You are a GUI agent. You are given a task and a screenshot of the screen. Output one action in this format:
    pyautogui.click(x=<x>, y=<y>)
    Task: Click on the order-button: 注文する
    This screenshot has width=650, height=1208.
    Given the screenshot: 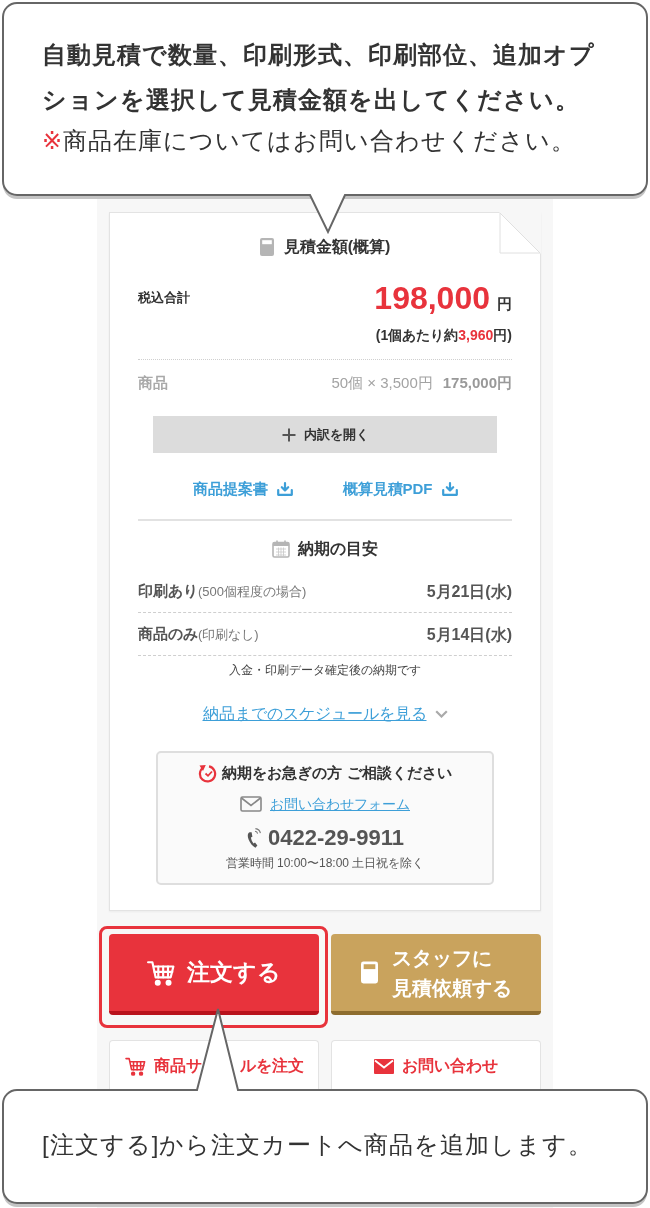 What is the action you would take?
    pyautogui.click(x=214, y=974)
    